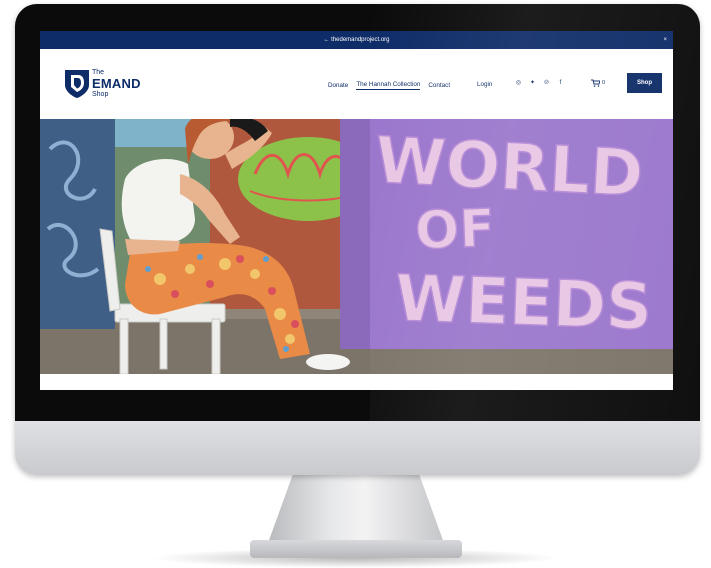  Describe the element at coordinates (560, 82) in the screenshot. I see `facebook-icon: f` at that location.